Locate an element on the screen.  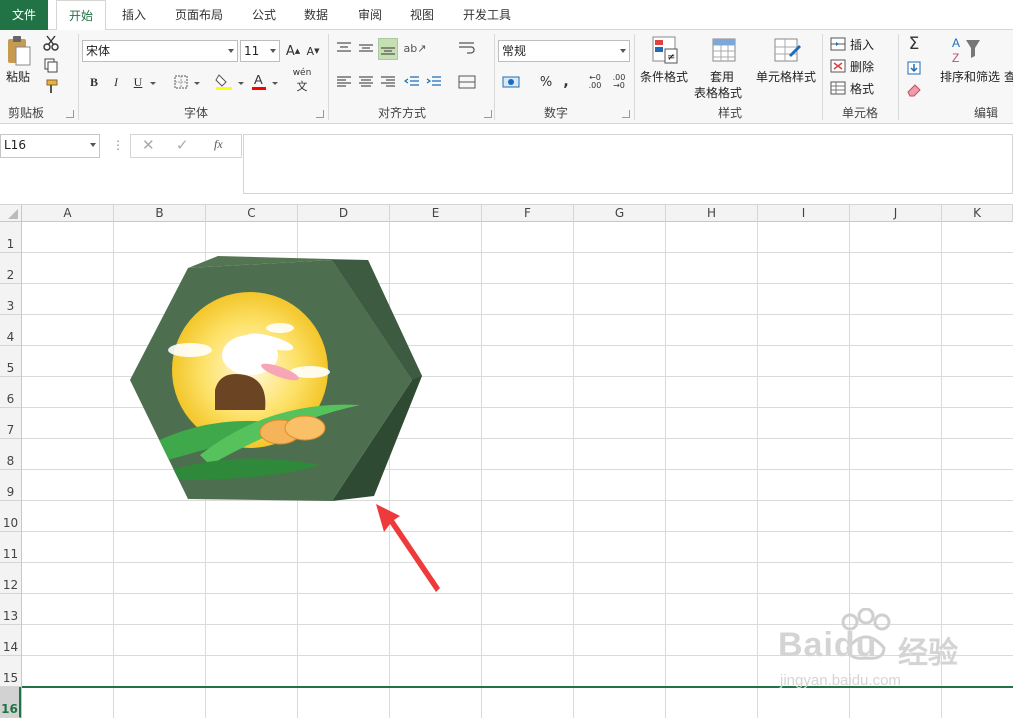
font-color-icon: A is located at coordinates (259, 81).